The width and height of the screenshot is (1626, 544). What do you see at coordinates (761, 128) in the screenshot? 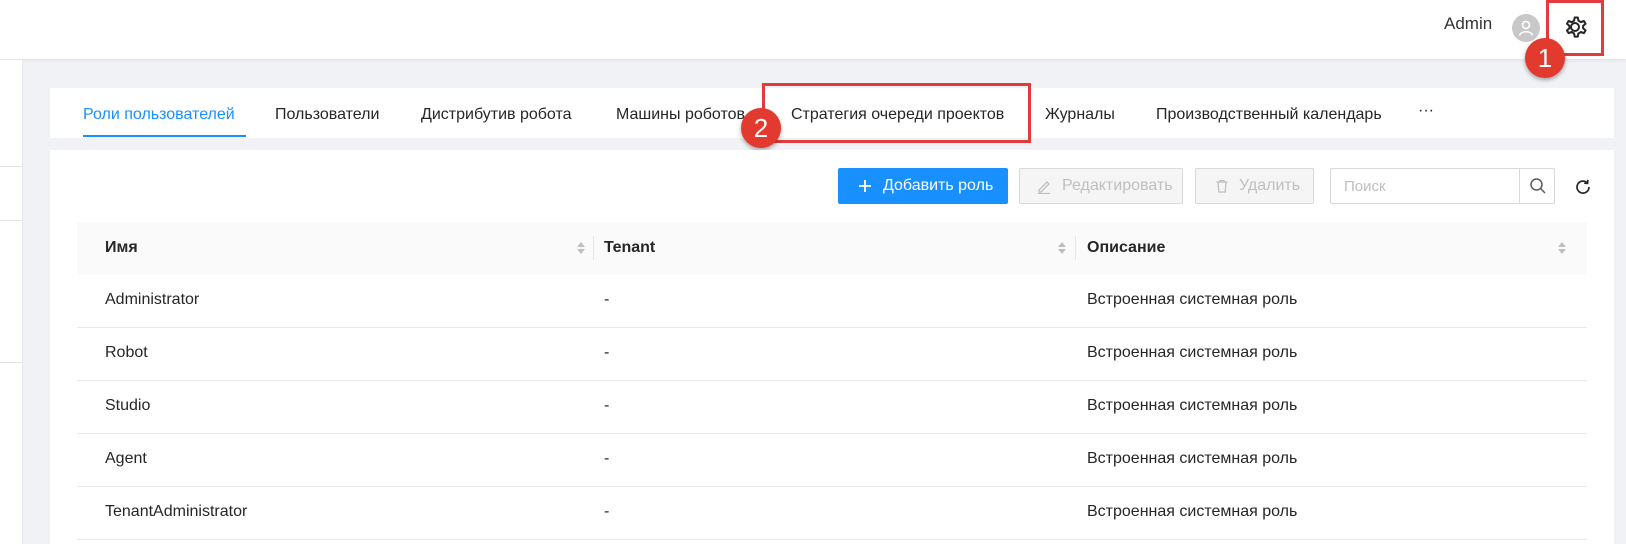
I see `annotation-number-2: 2` at bounding box center [761, 128].